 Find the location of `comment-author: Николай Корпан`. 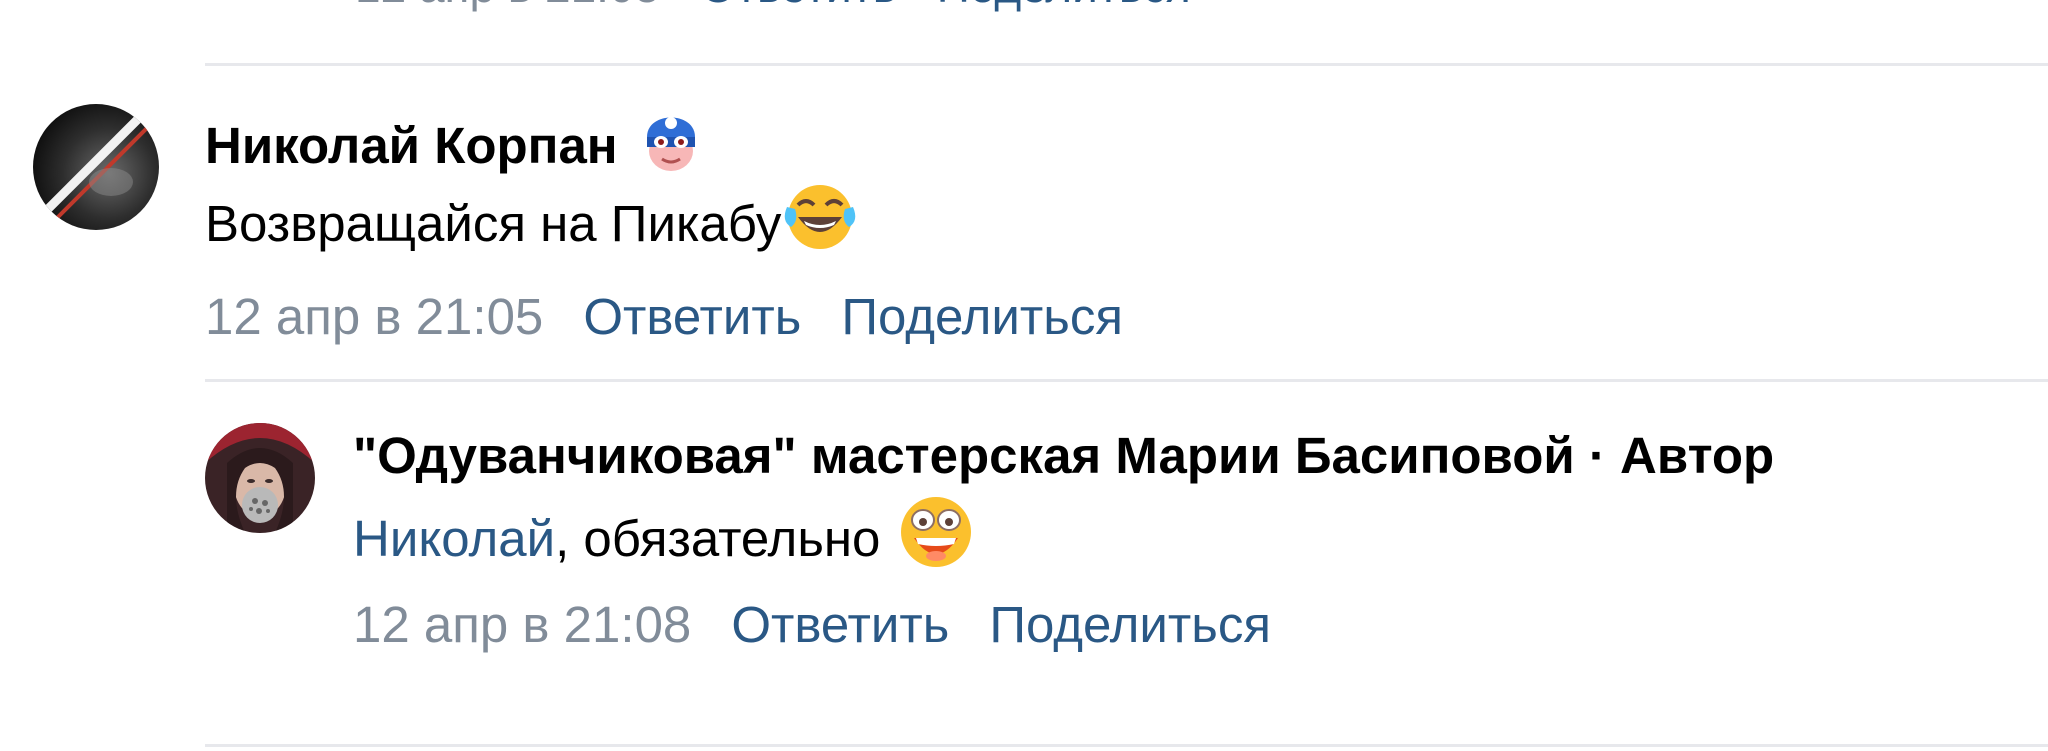

comment-author: Николай Корпан is located at coordinates (454, 145).